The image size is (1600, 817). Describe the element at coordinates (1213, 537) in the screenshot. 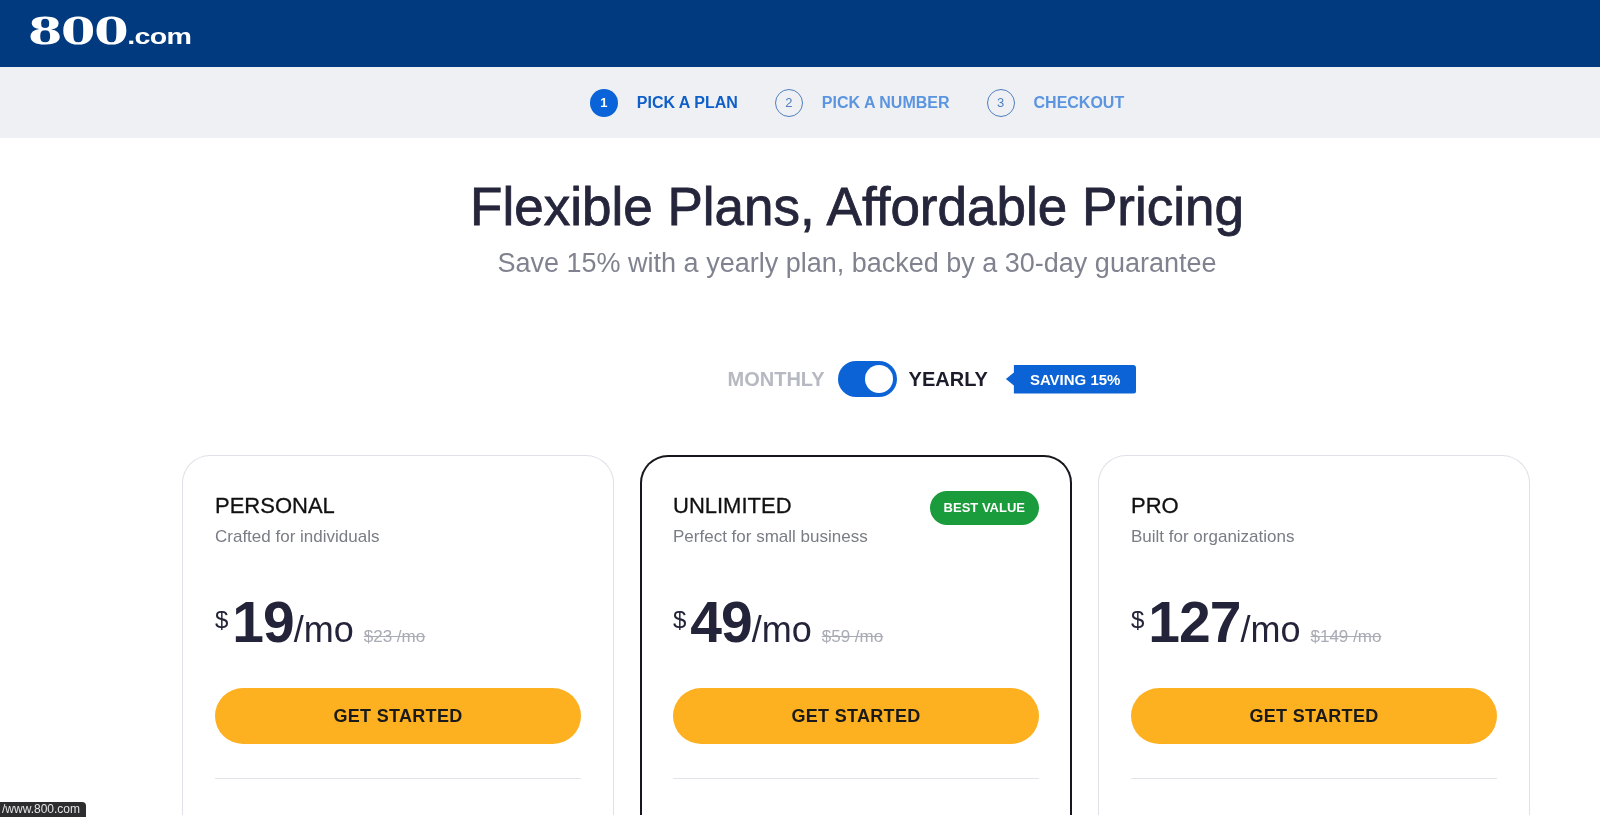

I see `plan-tagline: Built for organizations` at that location.